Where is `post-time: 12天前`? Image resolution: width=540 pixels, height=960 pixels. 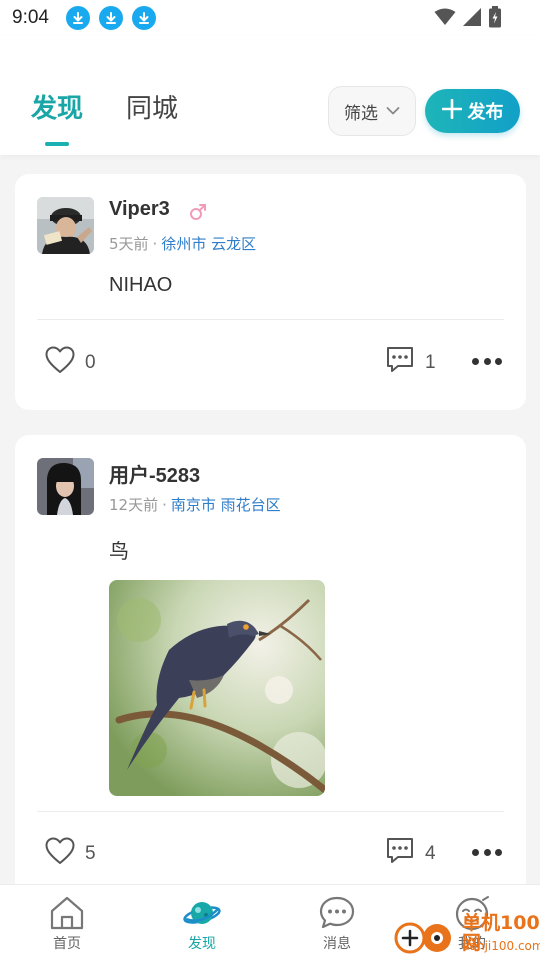 post-time: 12天前 is located at coordinates (134, 505).